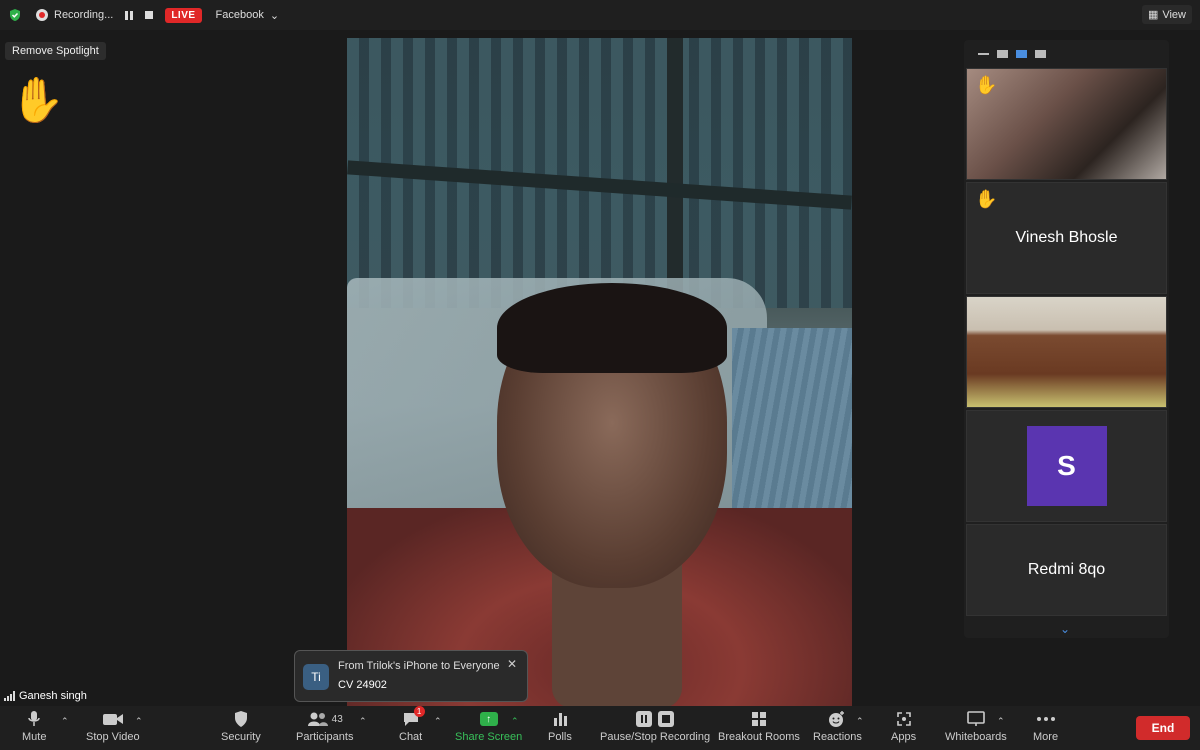 The image size is (1200, 750). Describe the element at coordinates (411, 737) in the screenshot. I see `chat-label: Chat` at that location.